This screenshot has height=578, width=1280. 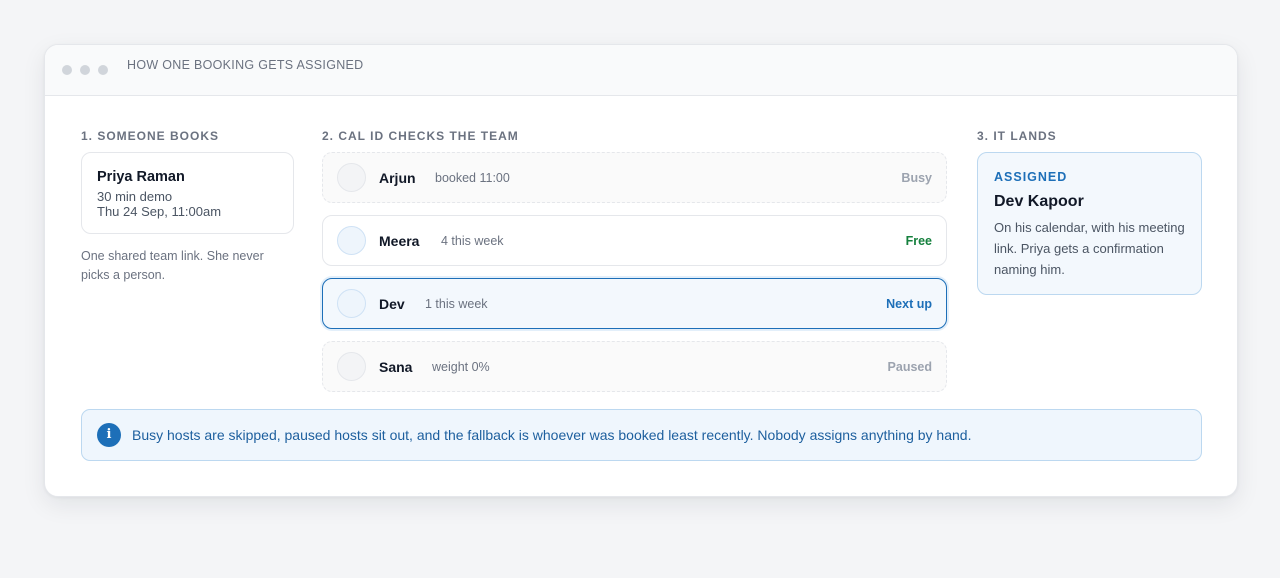 What do you see at coordinates (909, 304) in the screenshot?
I see `host-status: Next up` at bounding box center [909, 304].